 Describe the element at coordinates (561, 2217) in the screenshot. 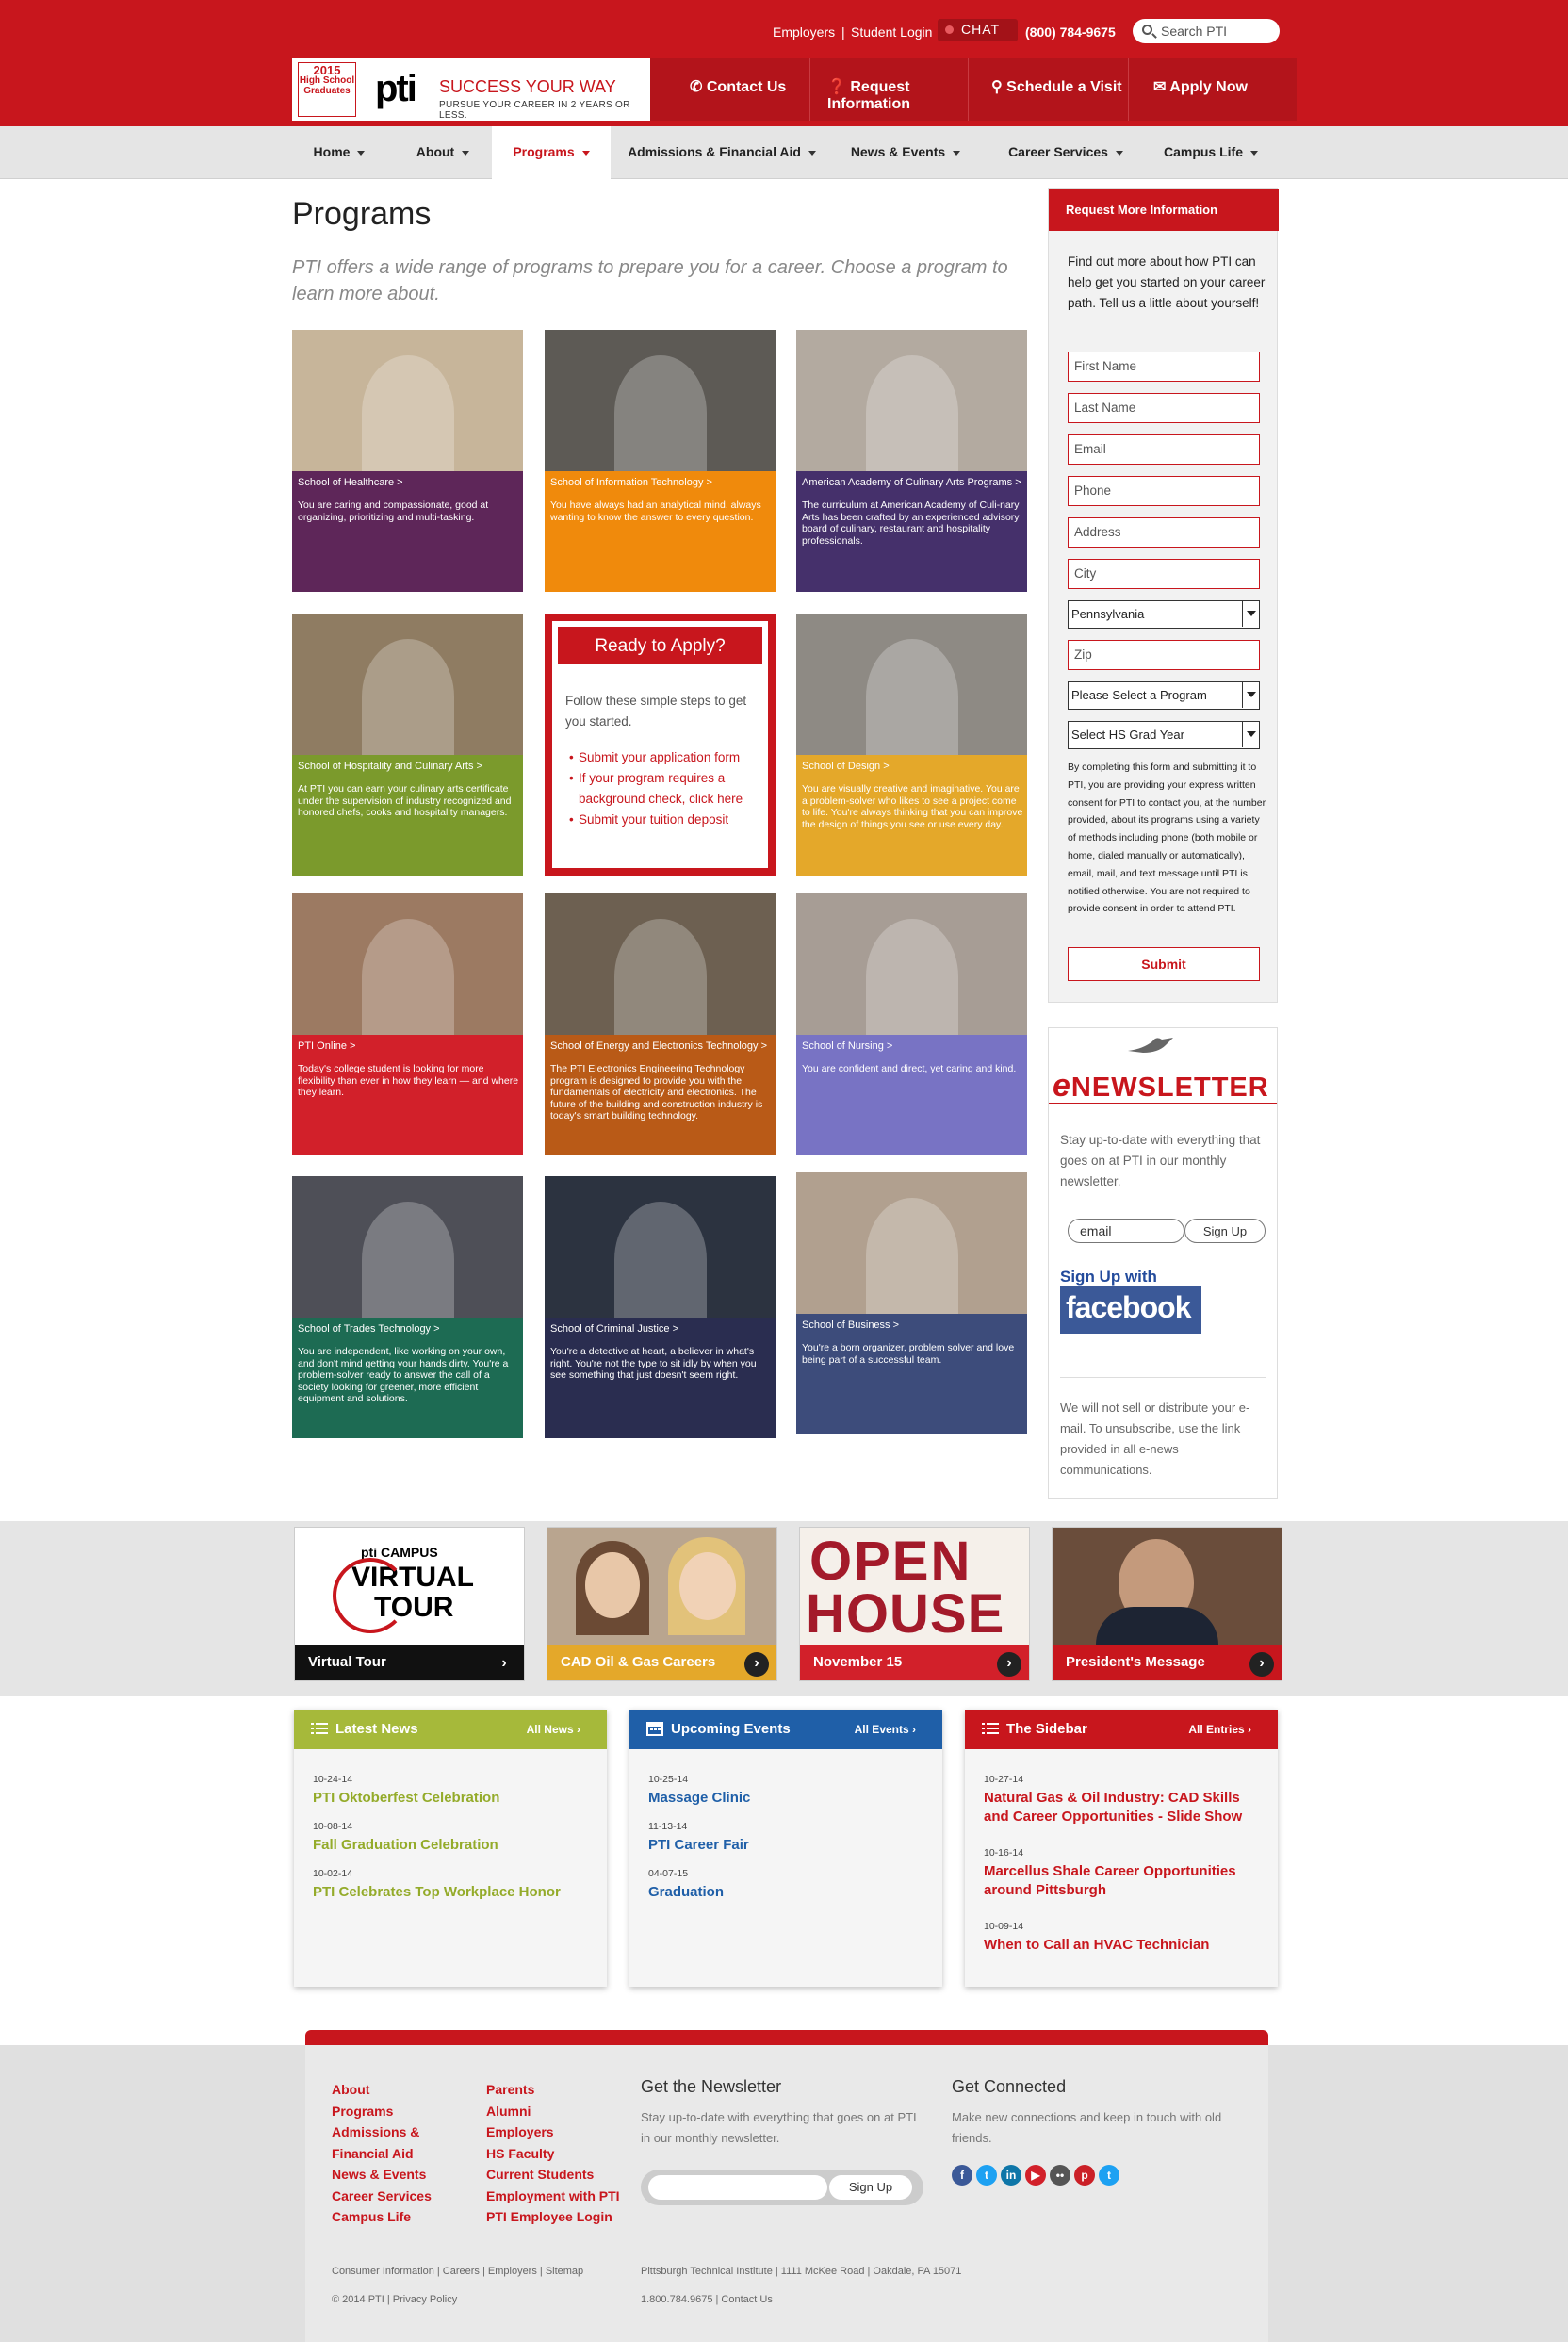

I see `footer-link: PTI Employee Login` at that location.